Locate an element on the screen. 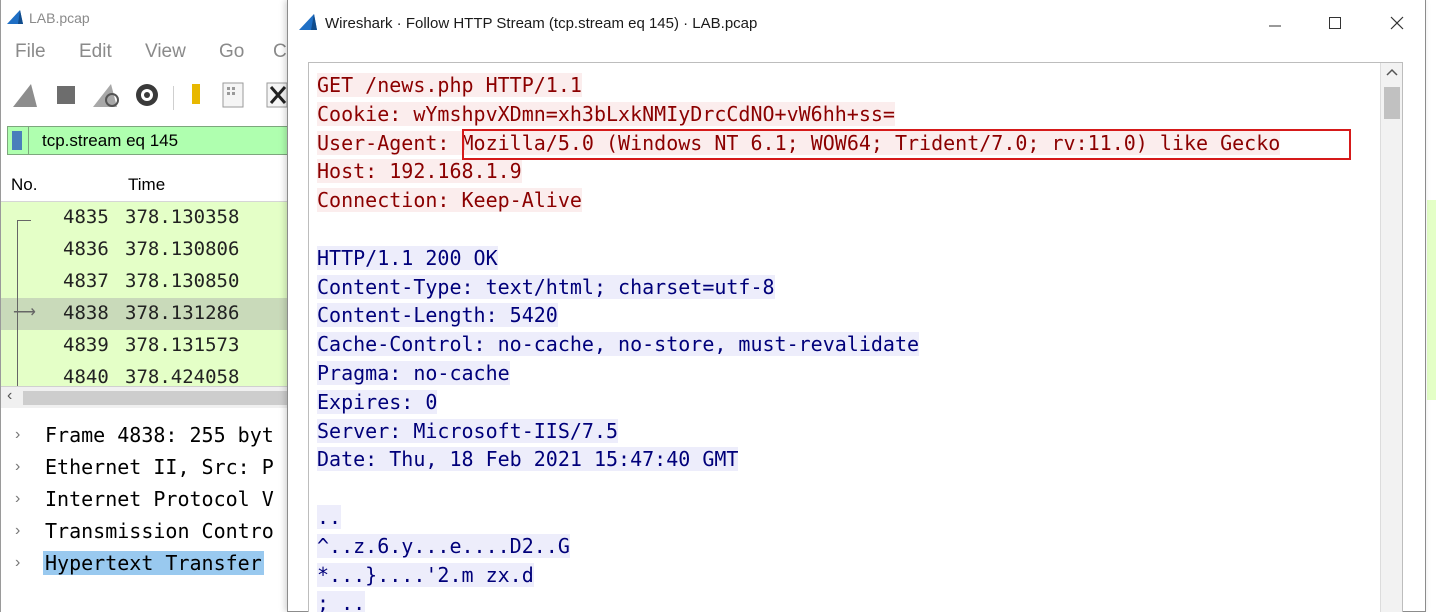 The height and width of the screenshot is (612, 1436). scroll-up-icon is located at coordinates (1392, 72).